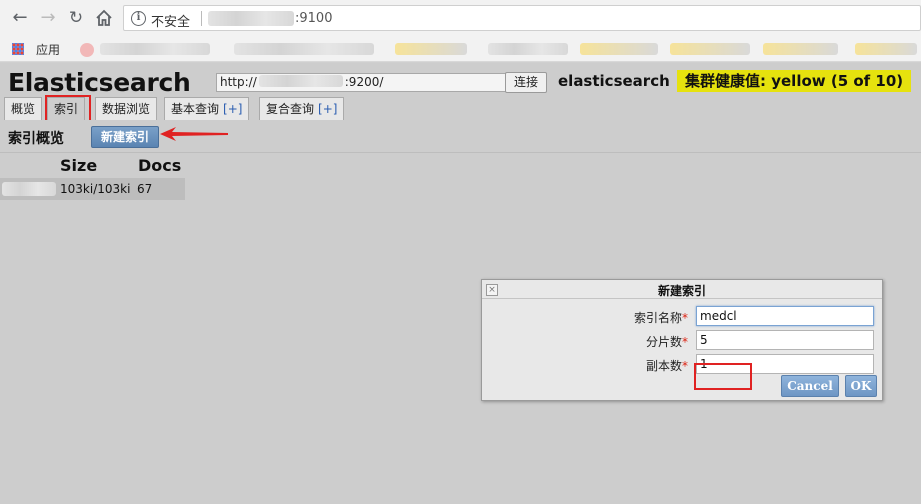  Describe the element at coordinates (194, 134) in the screenshot. I see `annotation-arrow-icon` at that location.